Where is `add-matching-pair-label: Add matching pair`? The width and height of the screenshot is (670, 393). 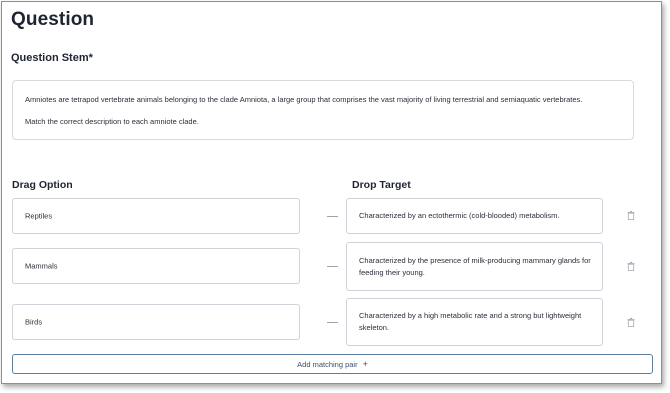 add-matching-pair-label: Add matching pair is located at coordinates (327, 364).